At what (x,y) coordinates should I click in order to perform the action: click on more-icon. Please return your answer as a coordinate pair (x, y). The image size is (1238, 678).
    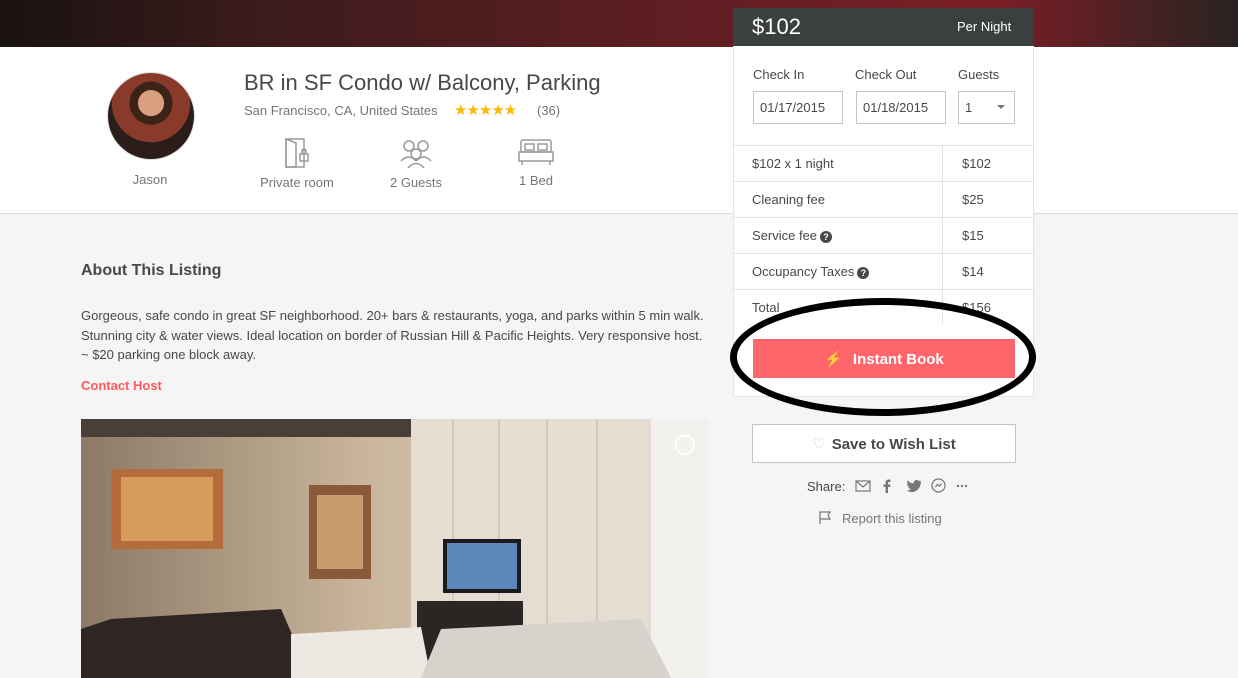
    Looking at the image, I should click on (962, 486).